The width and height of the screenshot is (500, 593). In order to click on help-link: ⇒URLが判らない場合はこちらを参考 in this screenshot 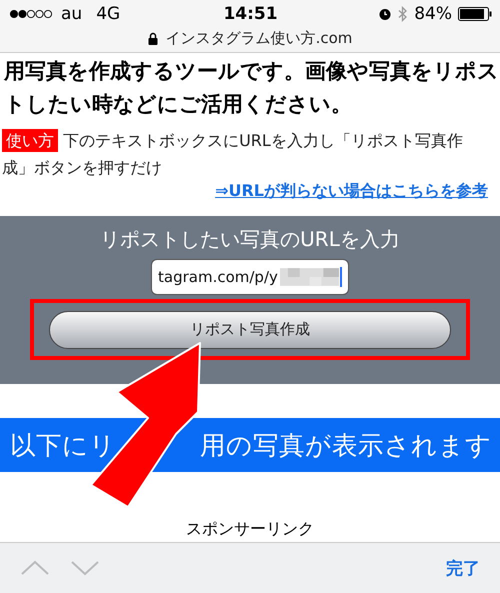, I will do `click(351, 191)`.